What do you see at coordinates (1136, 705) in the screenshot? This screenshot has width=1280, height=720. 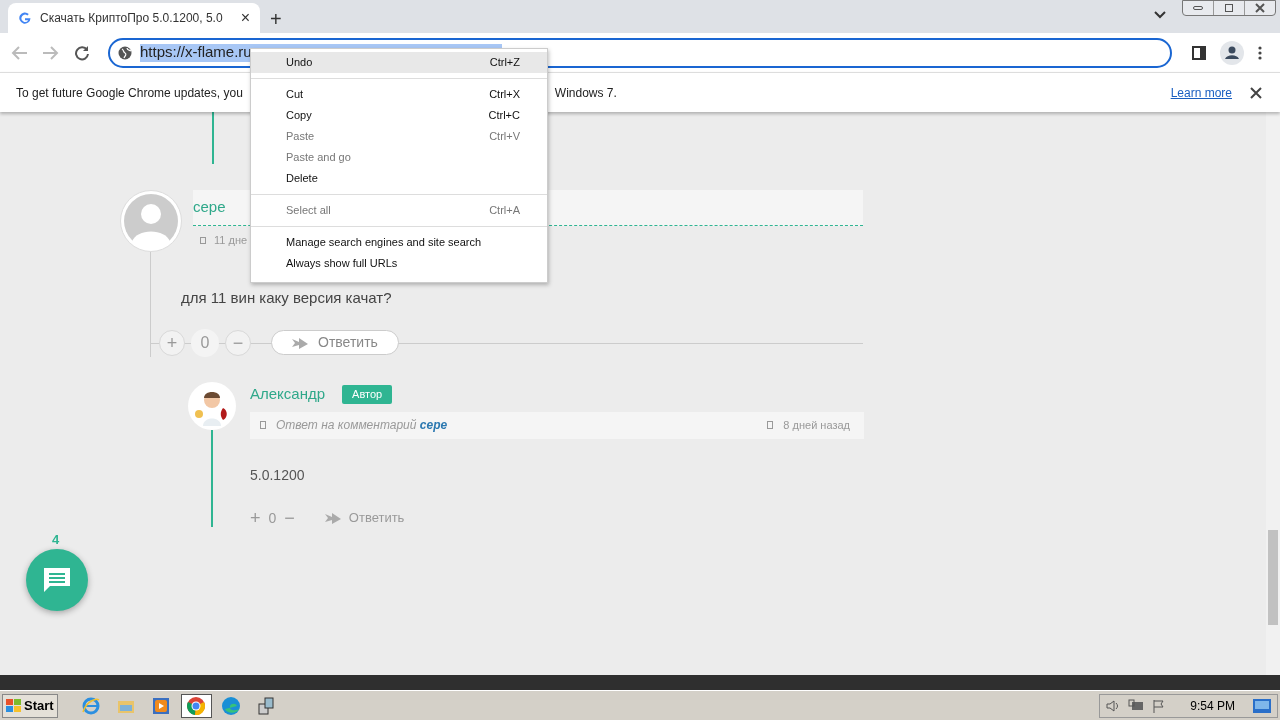 I see `network-icon` at bounding box center [1136, 705].